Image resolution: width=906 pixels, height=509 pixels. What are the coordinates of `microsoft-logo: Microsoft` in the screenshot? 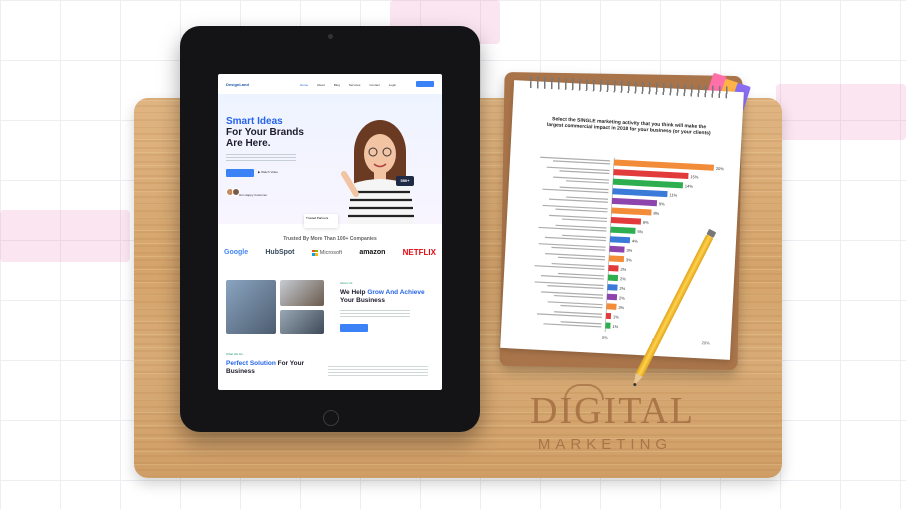 It's located at (327, 252).